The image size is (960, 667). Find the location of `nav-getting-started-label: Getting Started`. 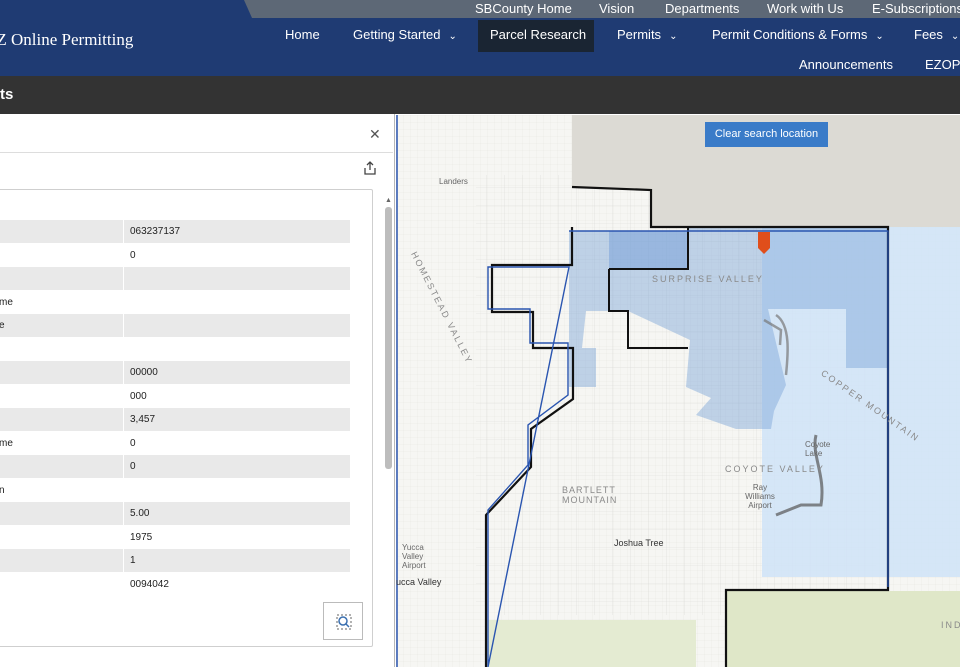

nav-getting-started-label: Getting Started is located at coordinates (397, 34).